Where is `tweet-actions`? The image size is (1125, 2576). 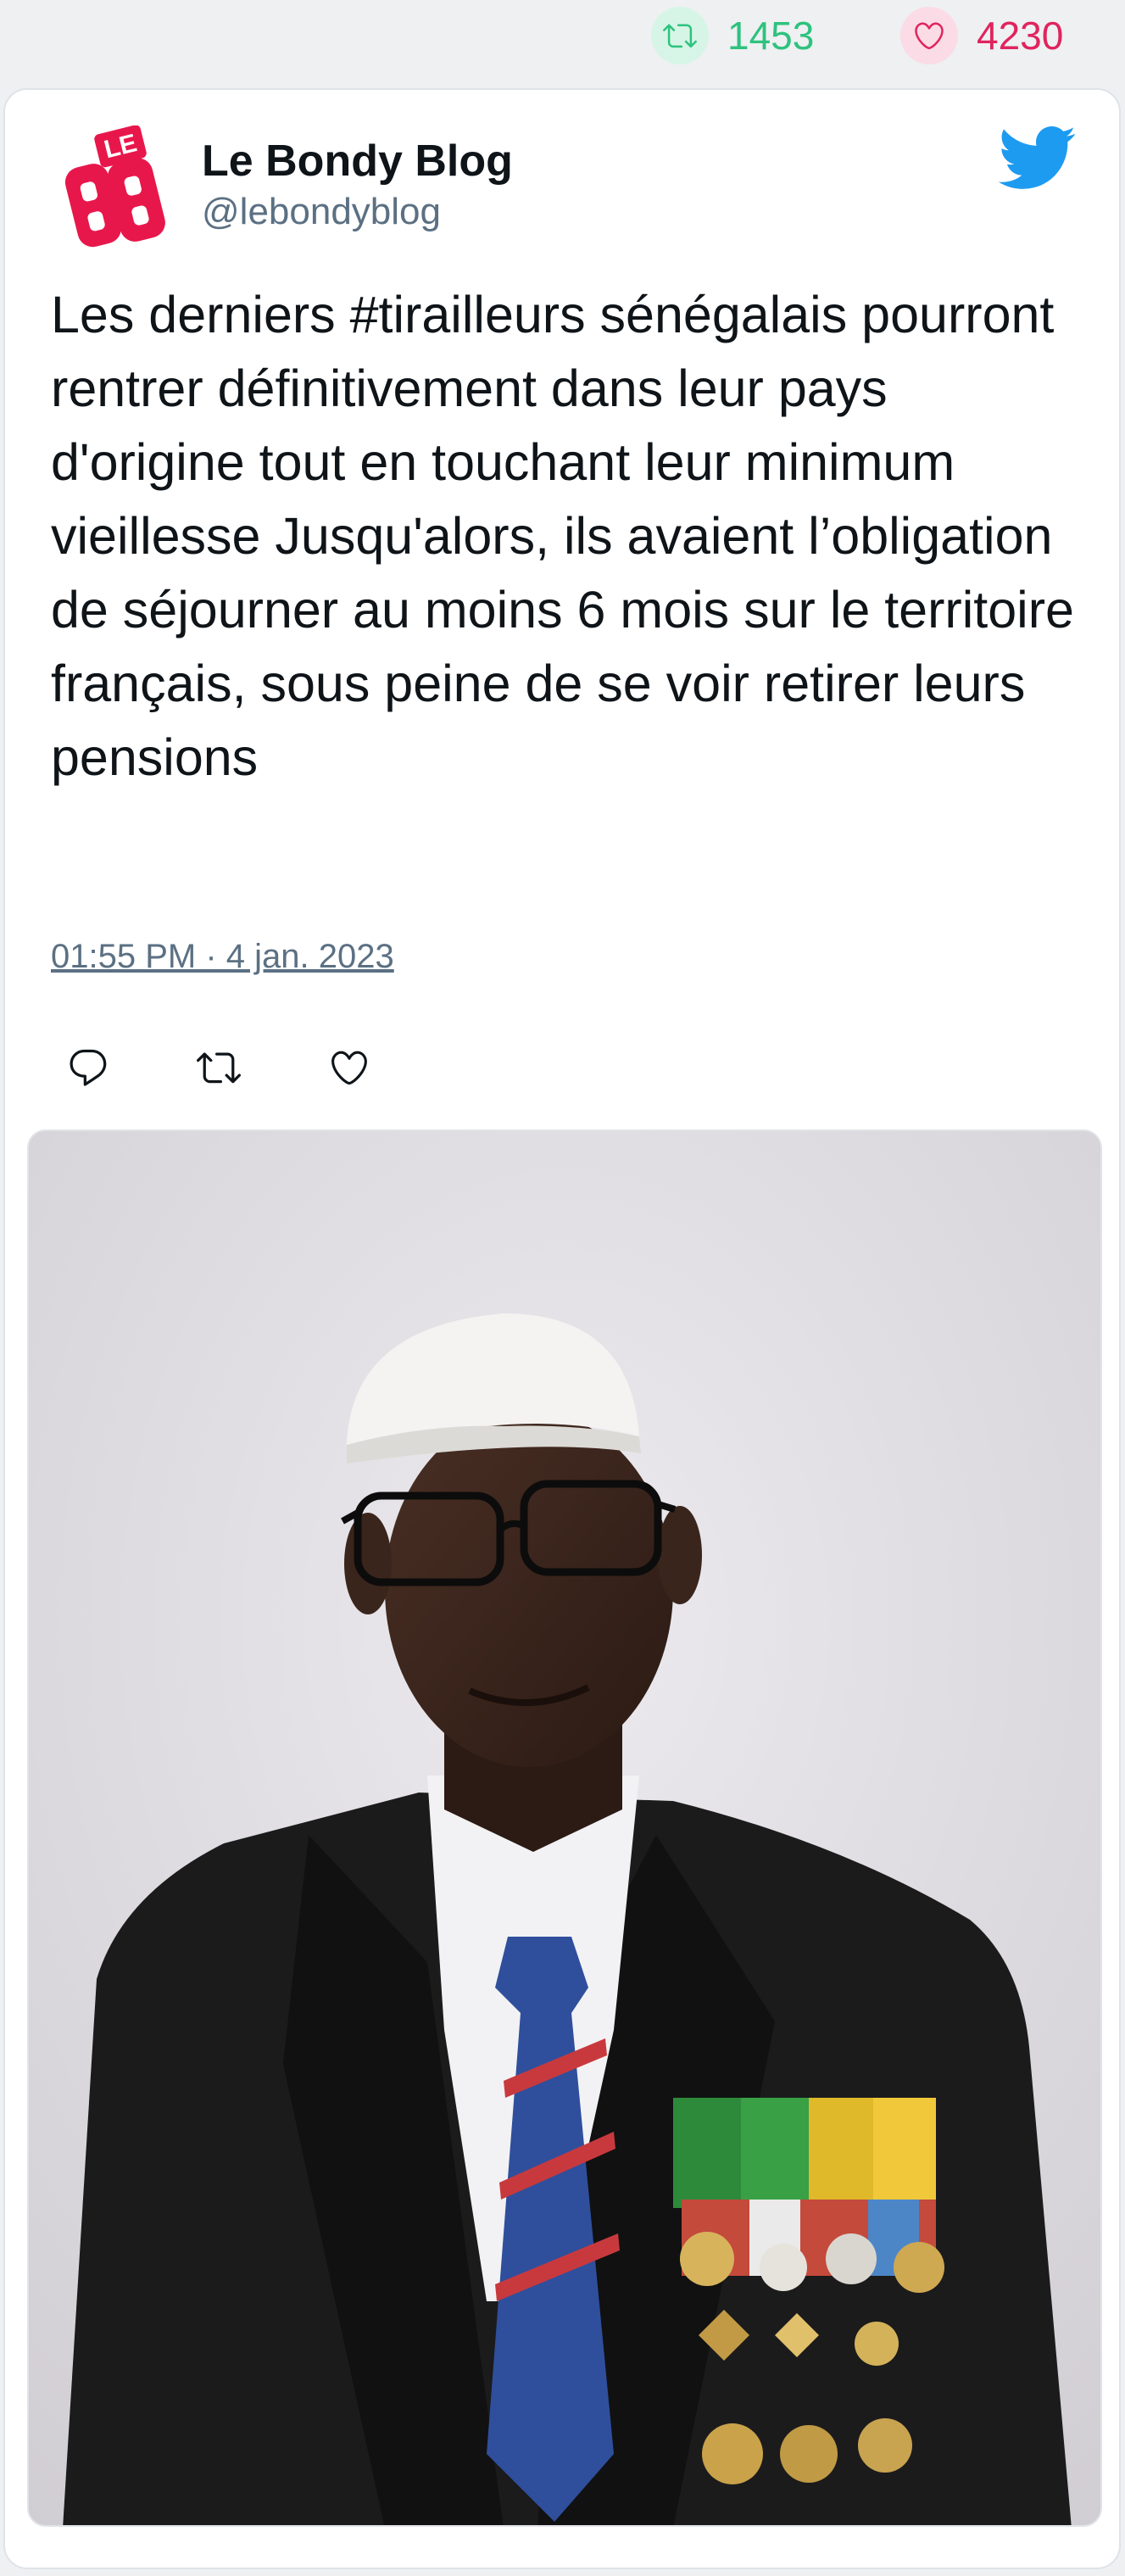
tweet-actions is located at coordinates (258, 1067).